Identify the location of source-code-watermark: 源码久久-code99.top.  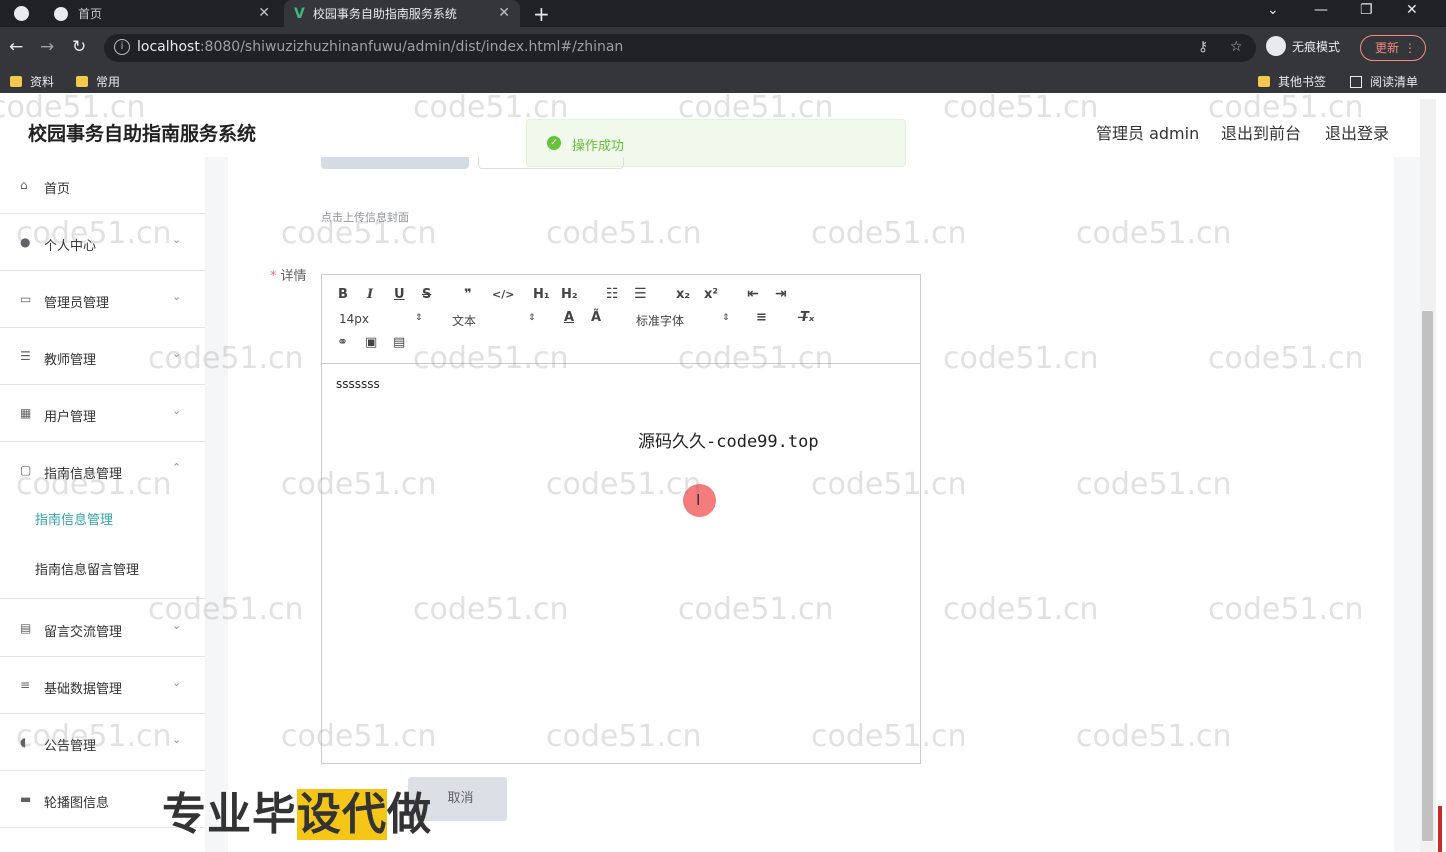
(728, 442).